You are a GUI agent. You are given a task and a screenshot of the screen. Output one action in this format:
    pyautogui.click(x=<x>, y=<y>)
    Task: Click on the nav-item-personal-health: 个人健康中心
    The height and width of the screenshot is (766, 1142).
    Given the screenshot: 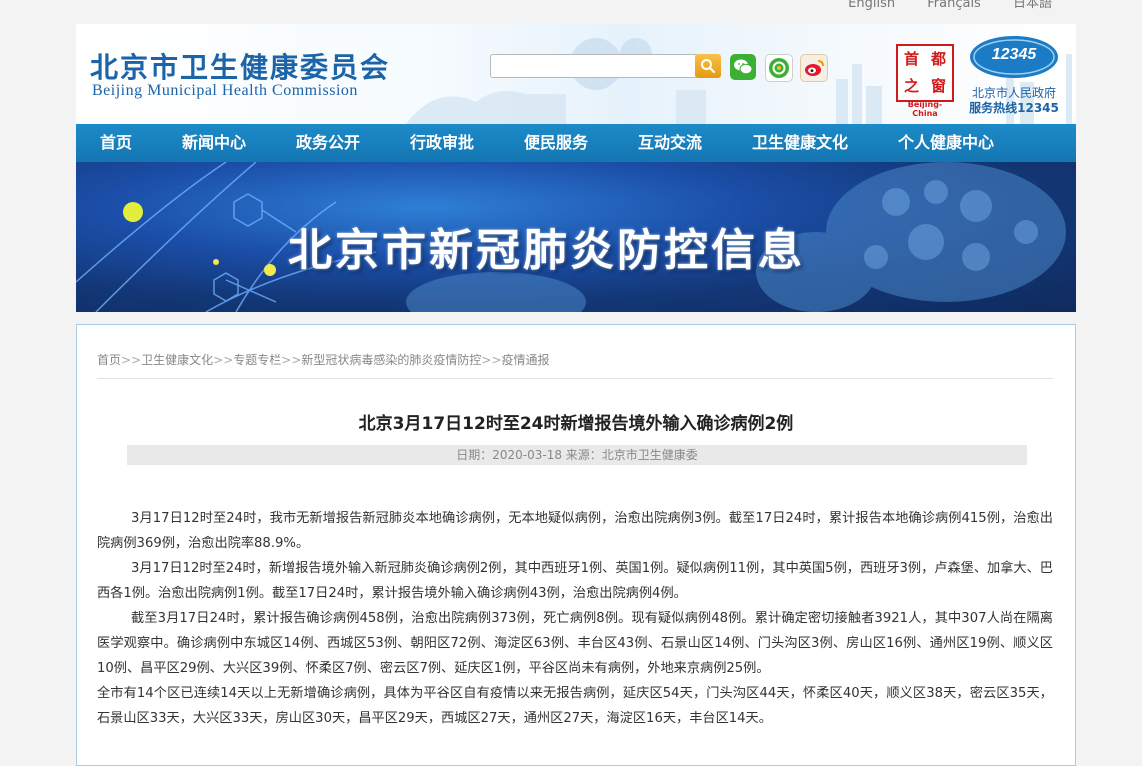 What is the action you would take?
    pyautogui.click(x=946, y=143)
    